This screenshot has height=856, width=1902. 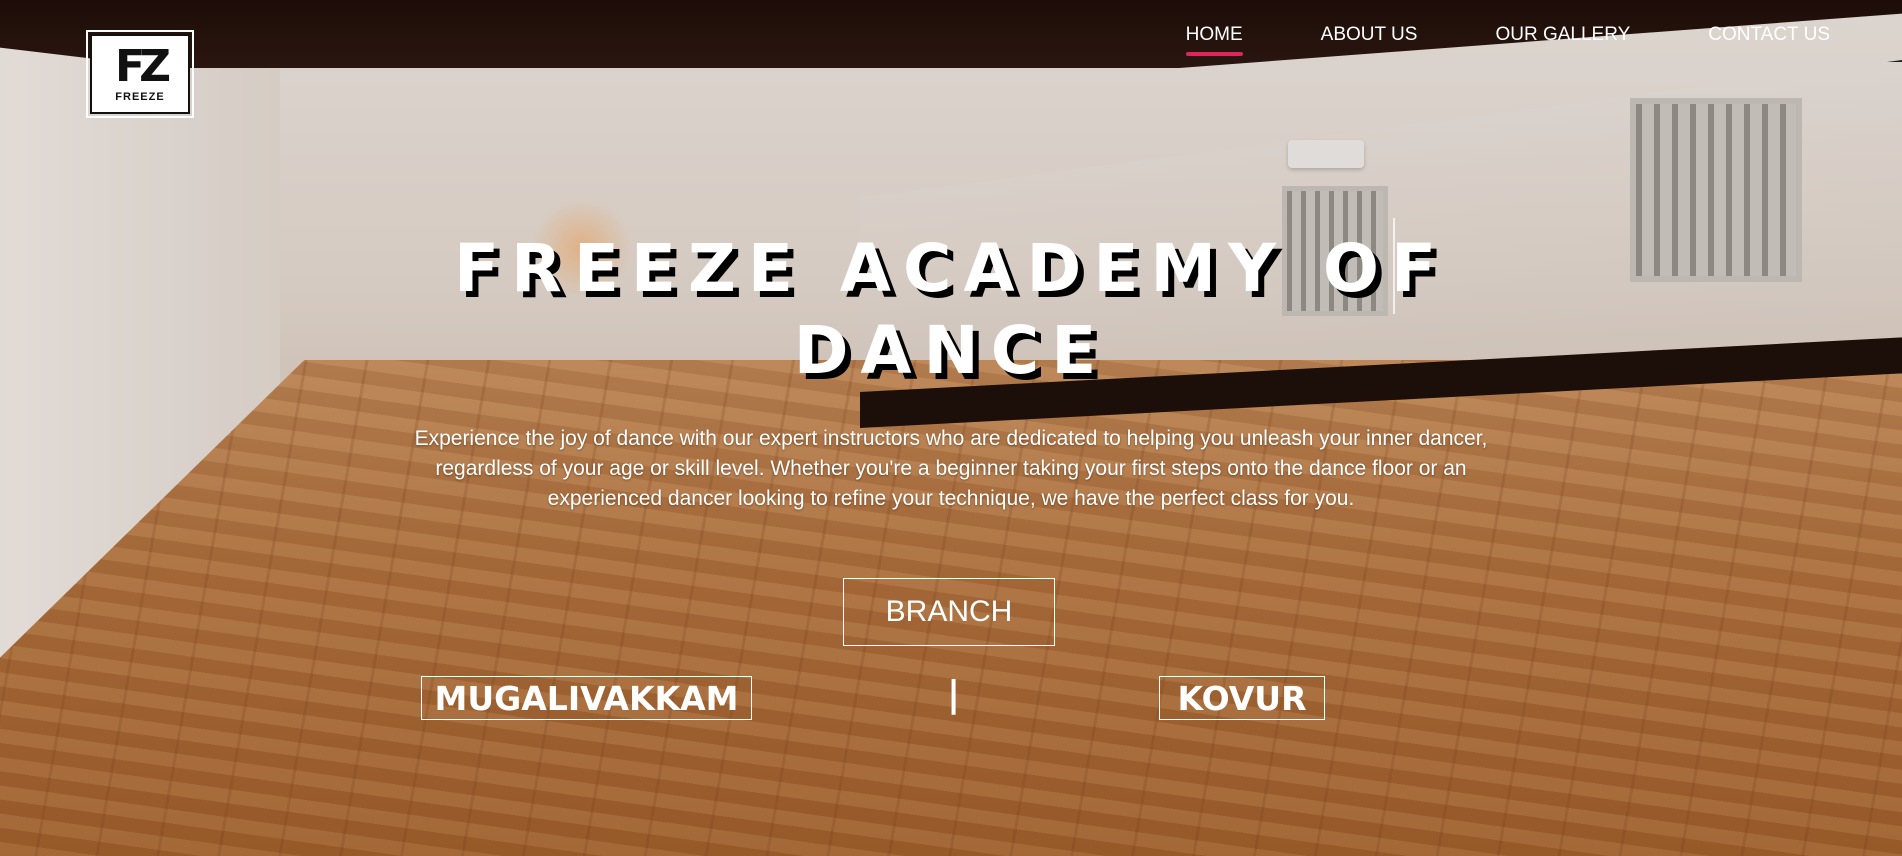 I want to click on logo-mark: FZ, so click(x=143, y=66).